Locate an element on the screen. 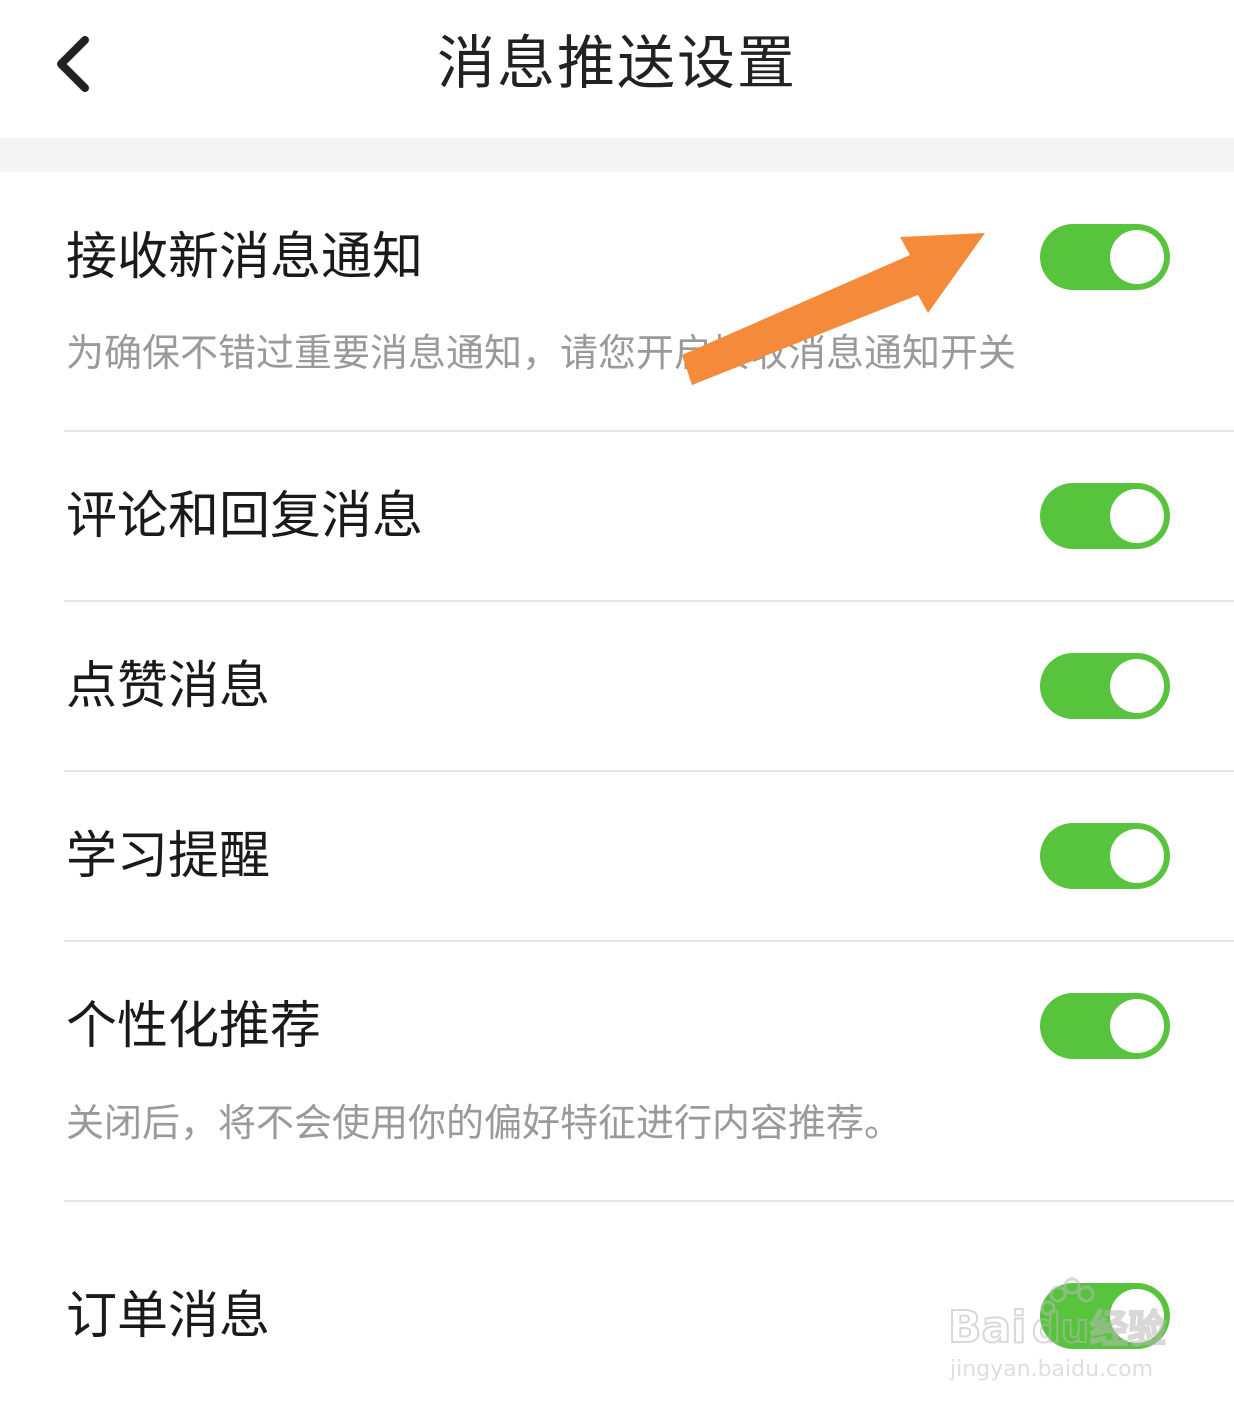 The width and height of the screenshot is (1234, 1411). setting-title: 接收新消息通知 is located at coordinates (245, 257).